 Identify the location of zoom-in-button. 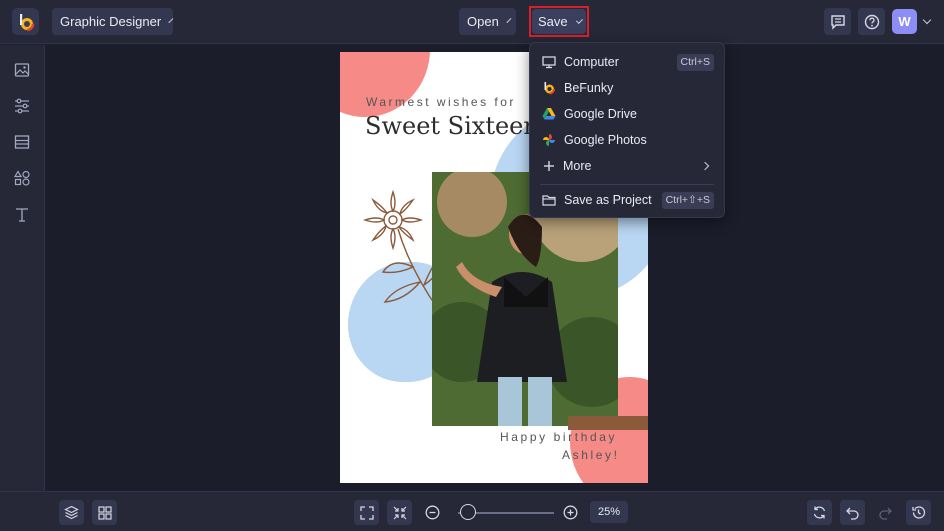
(570, 512).